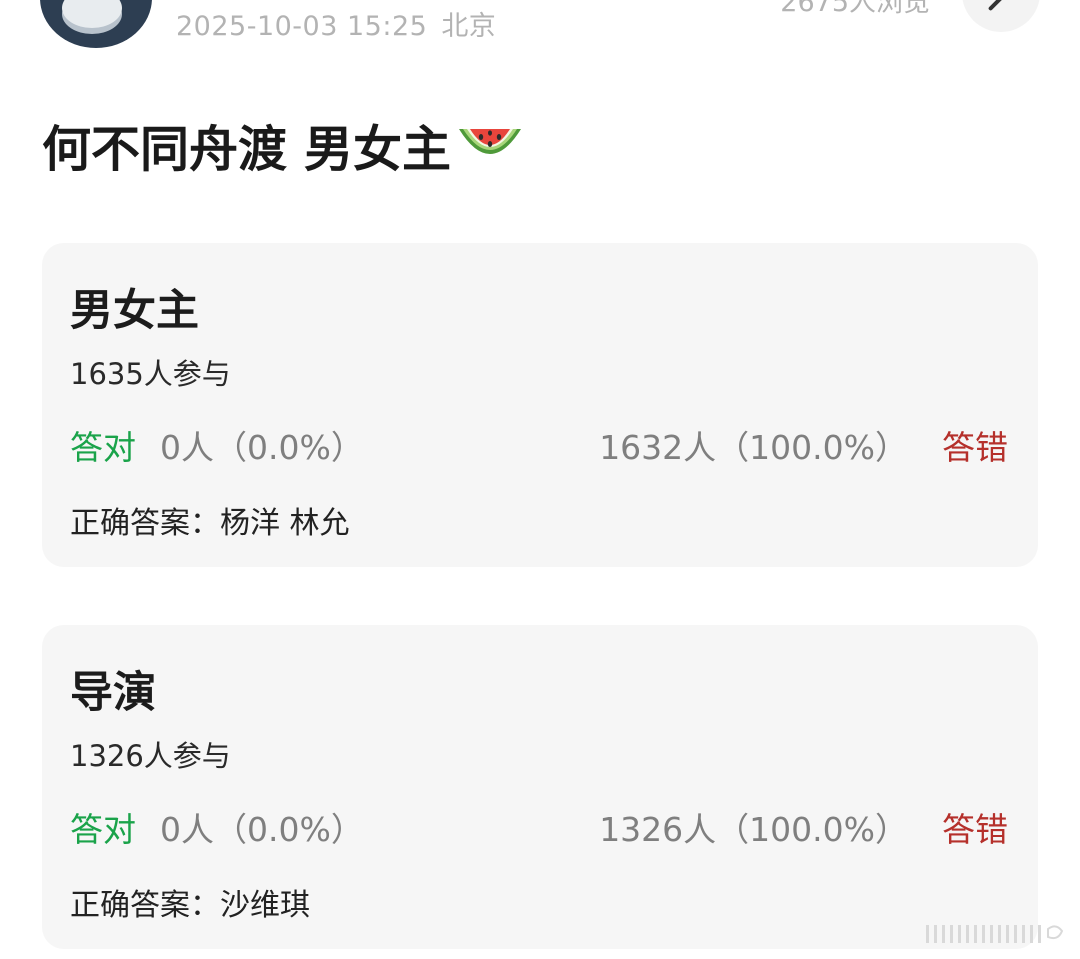  What do you see at coordinates (539, 826) in the screenshot?
I see `quiz-result-row: 答对 0人（0.0%） 1326人（100.0%） 答错` at bounding box center [539, 826].